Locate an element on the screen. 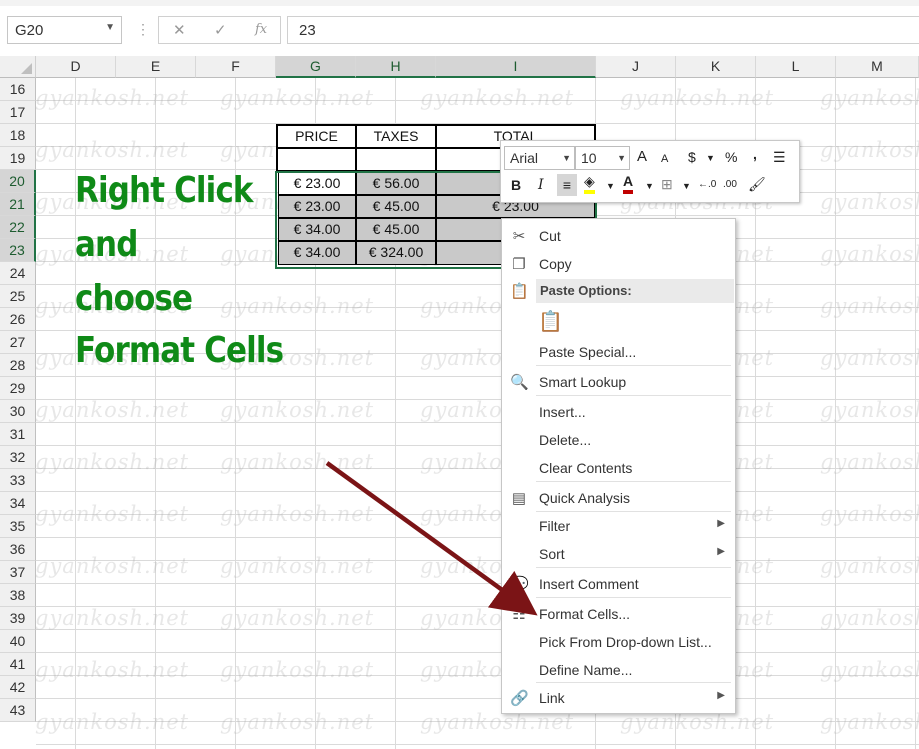 This screenshot has height=749, width=919. arrow-line is located at coordinates (431, 538).